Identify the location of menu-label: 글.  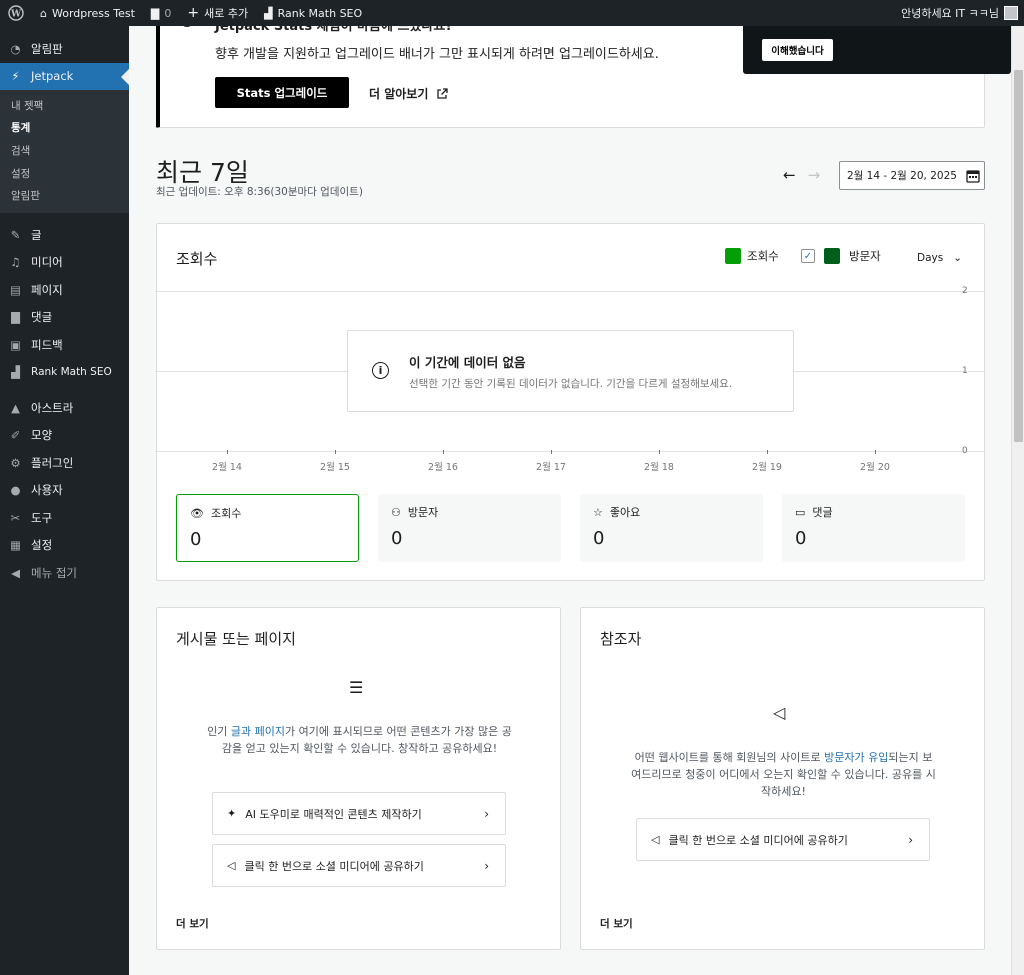
(36, 234).